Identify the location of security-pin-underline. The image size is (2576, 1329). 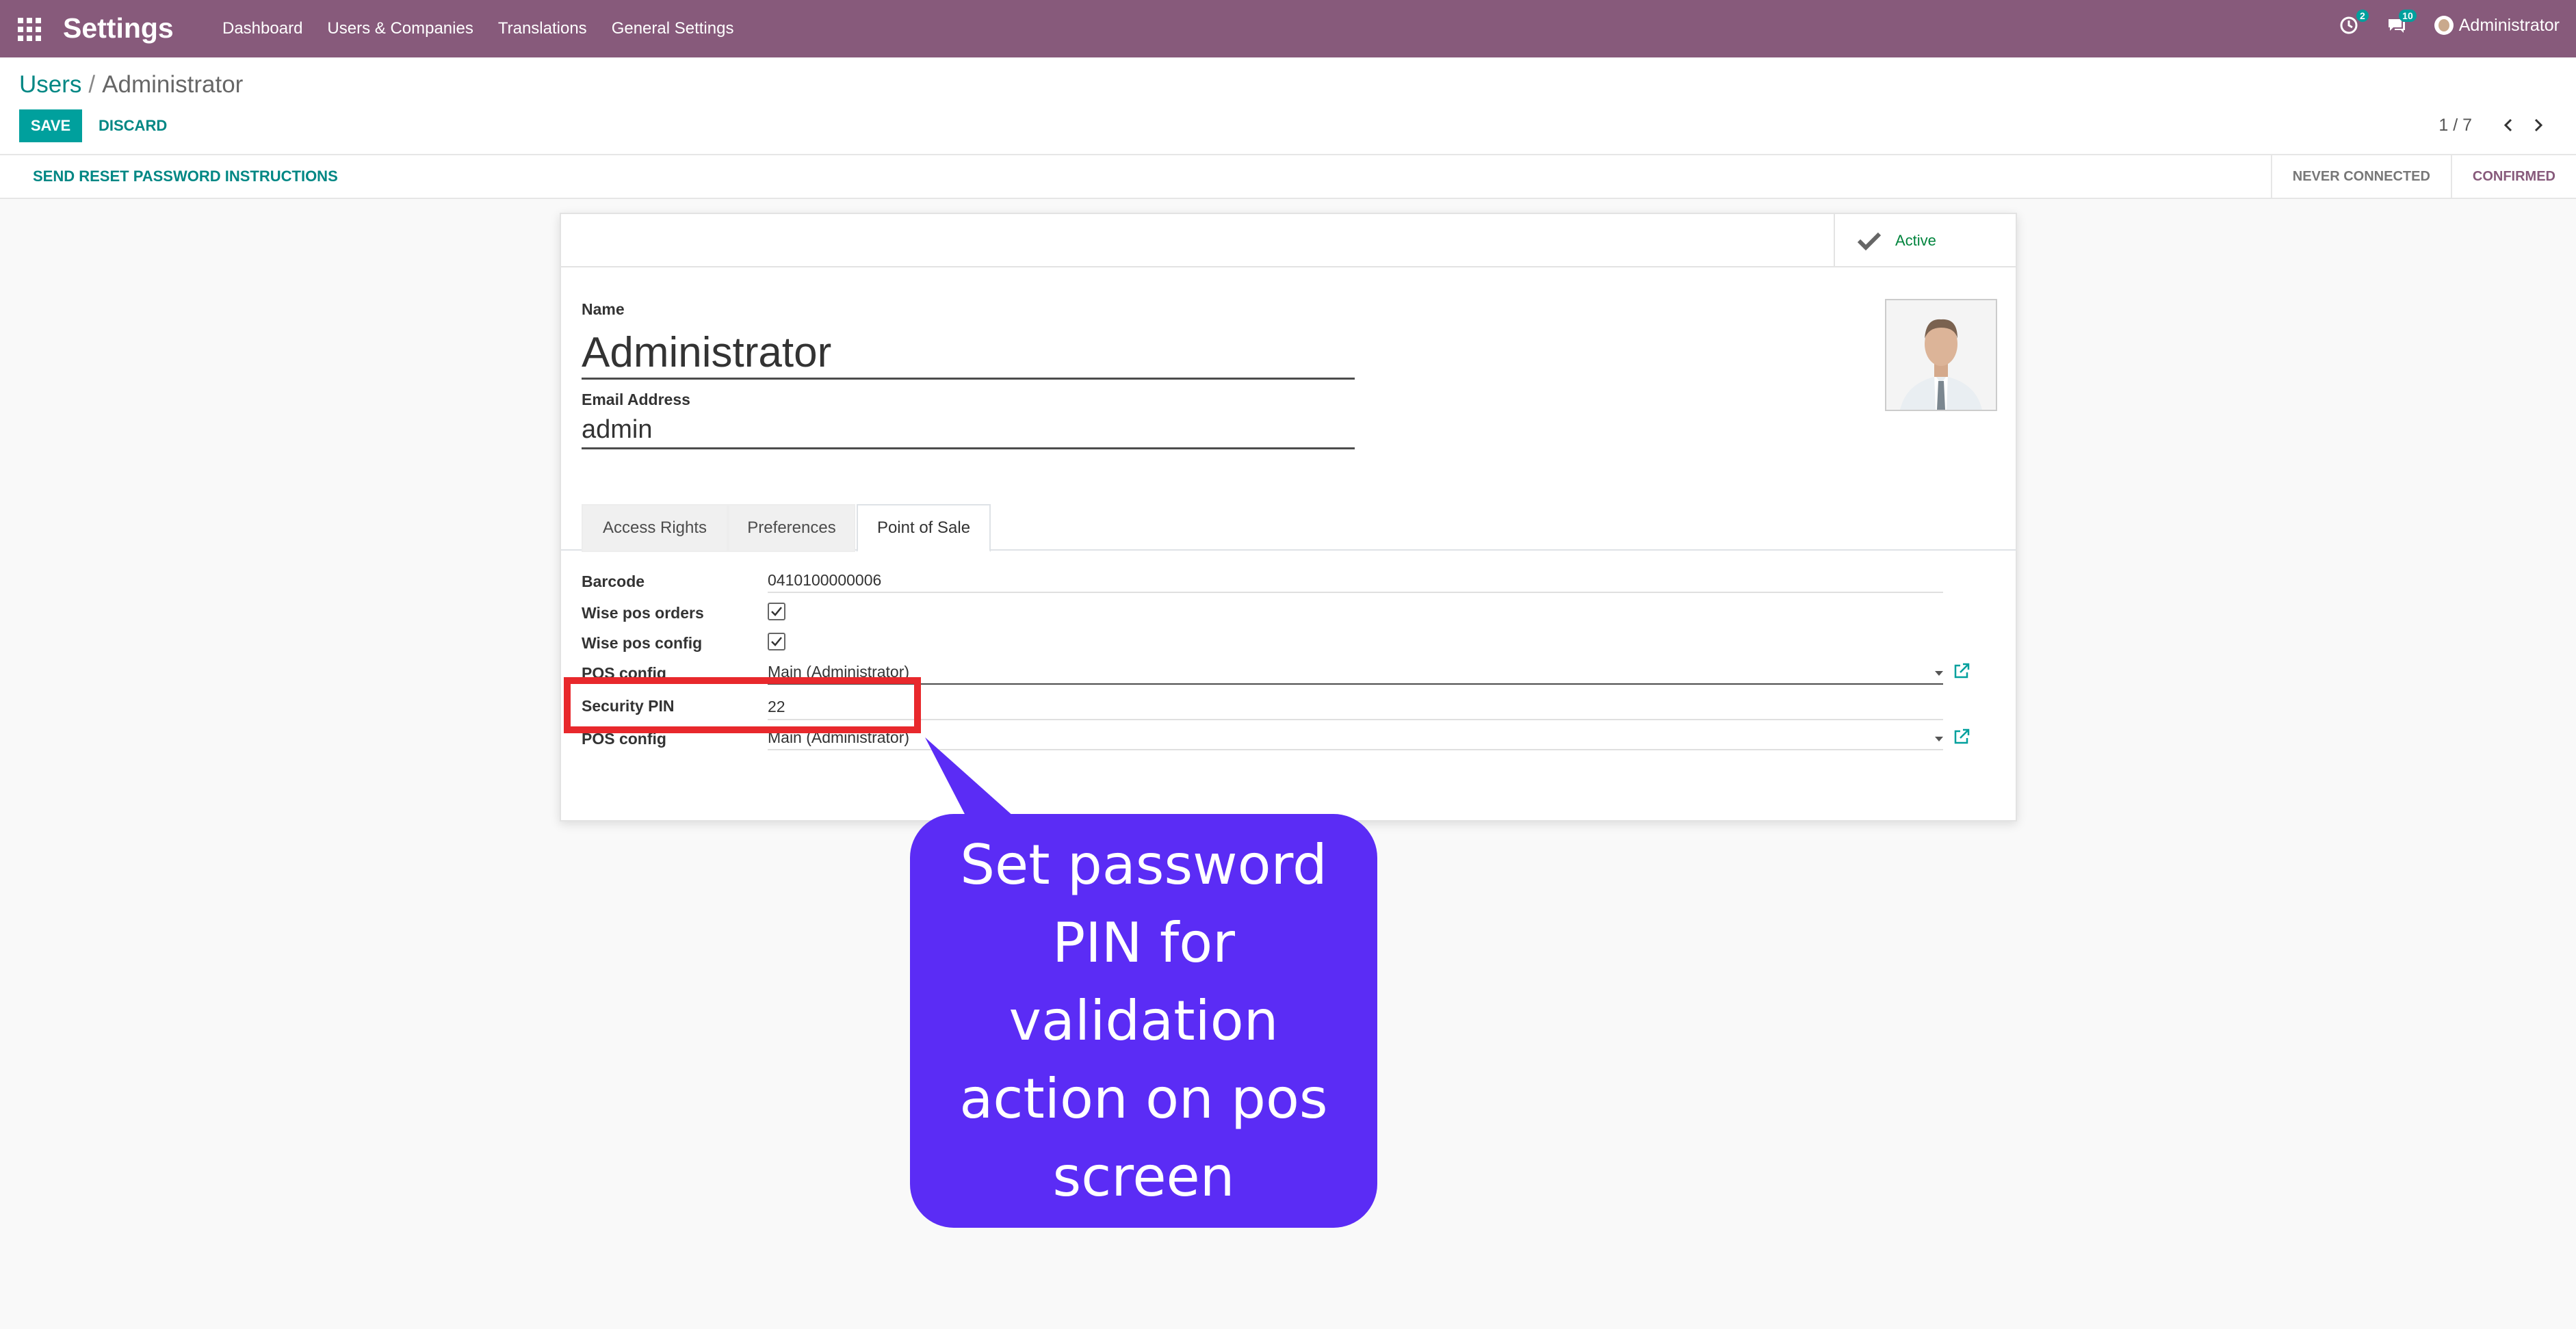
(1355, 719).